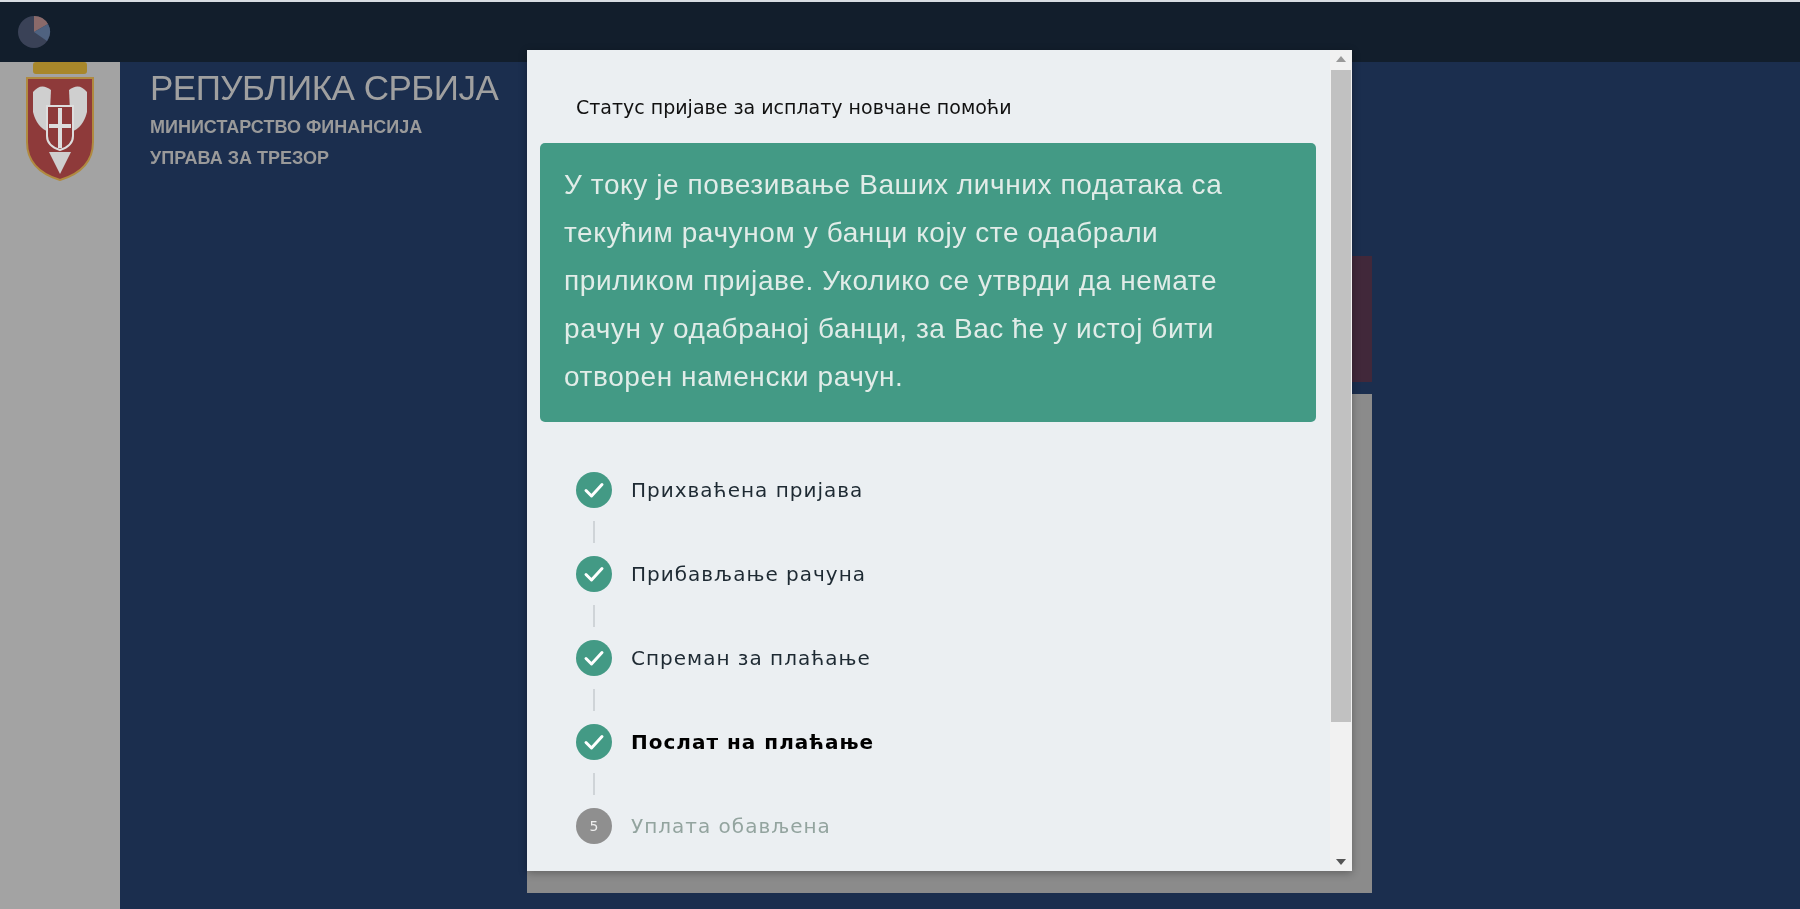  Describe the element at coordinates (731, 826) in the screenshot. I see `step-label: Уплата обављена` at that location.